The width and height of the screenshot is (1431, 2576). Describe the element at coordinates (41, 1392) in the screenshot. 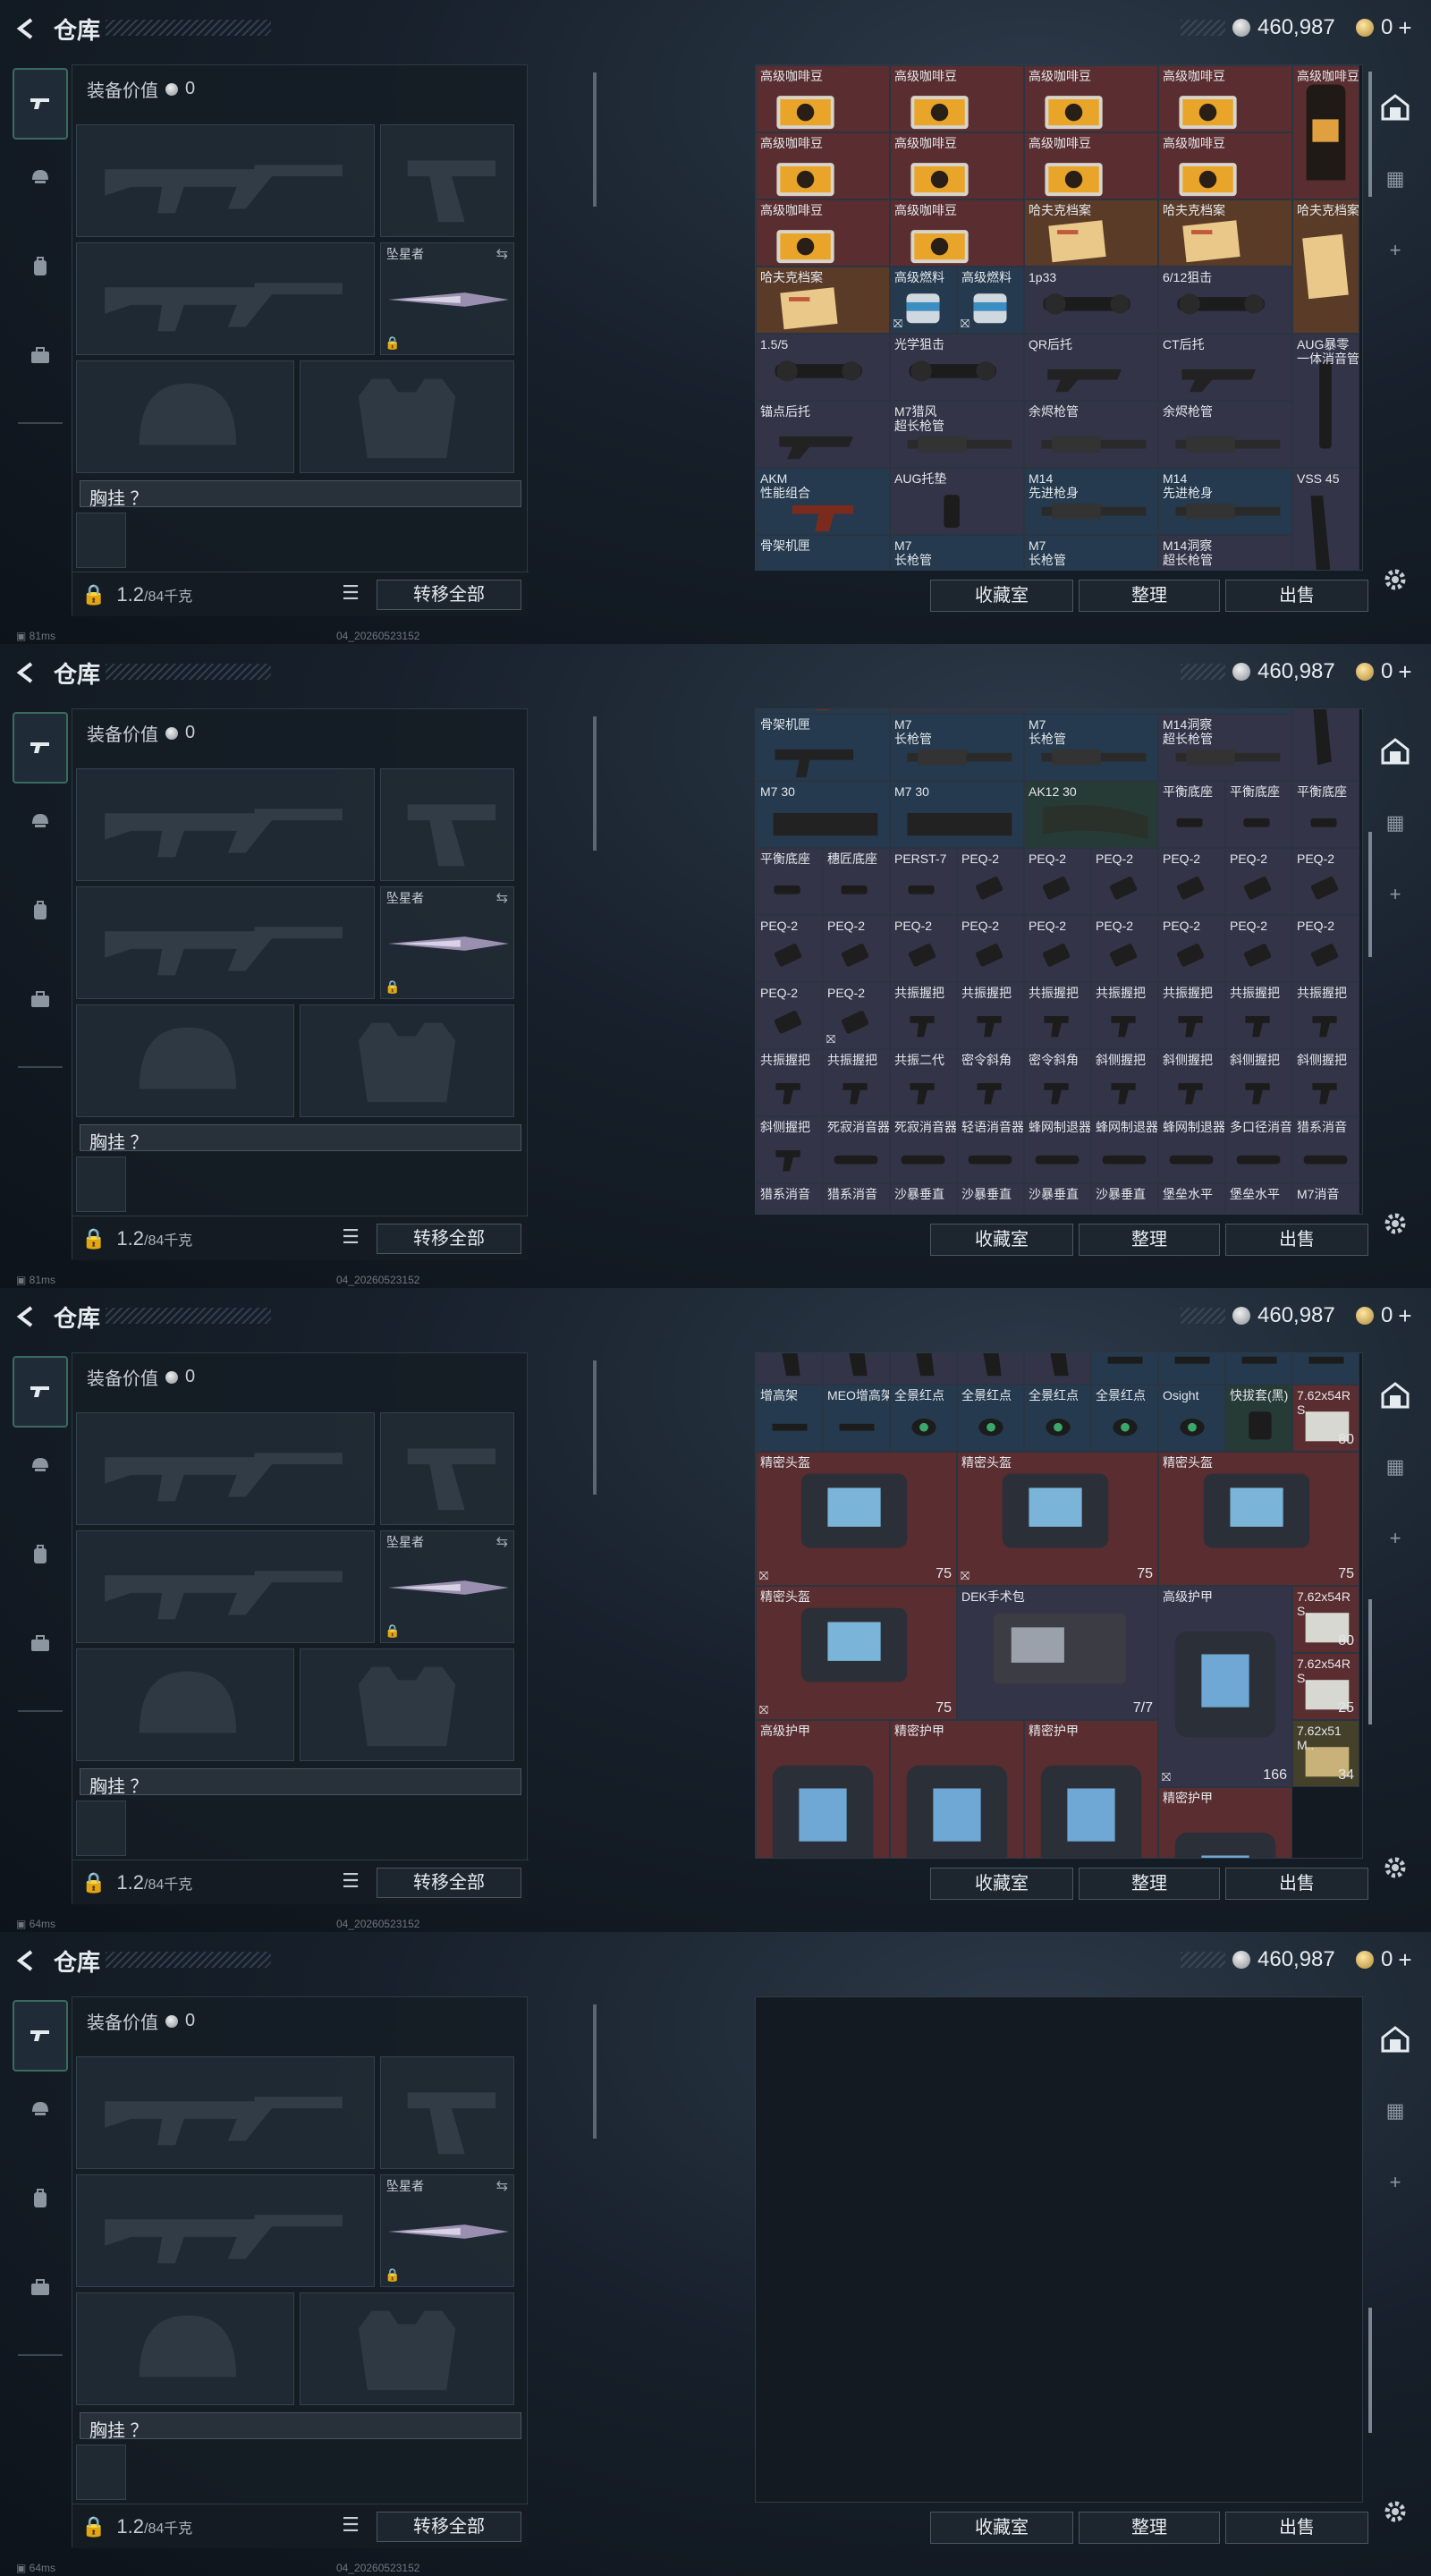

I see `nav-weapons` at that location.